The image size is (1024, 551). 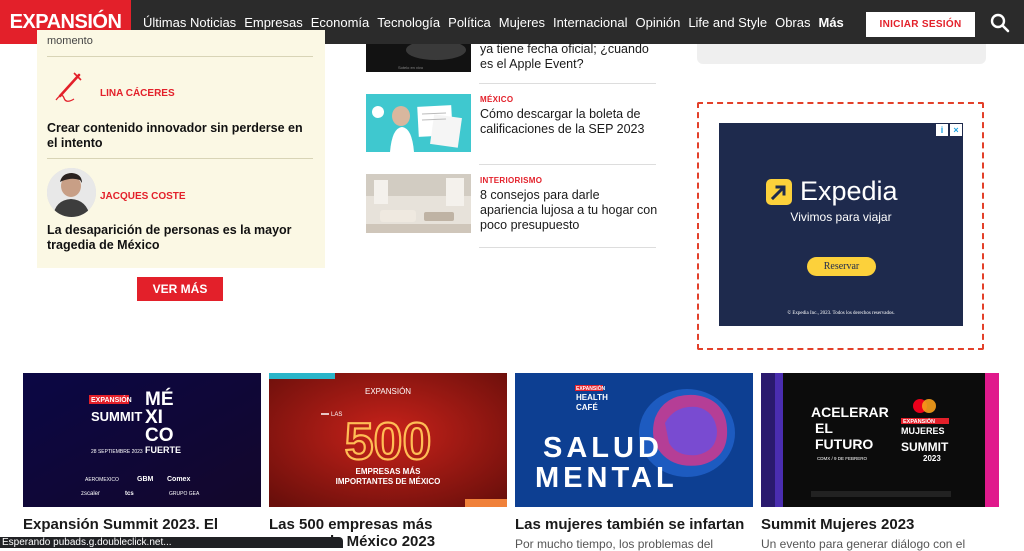 I want to click on ad-brand: Expedia, so click(x=832, y=191).